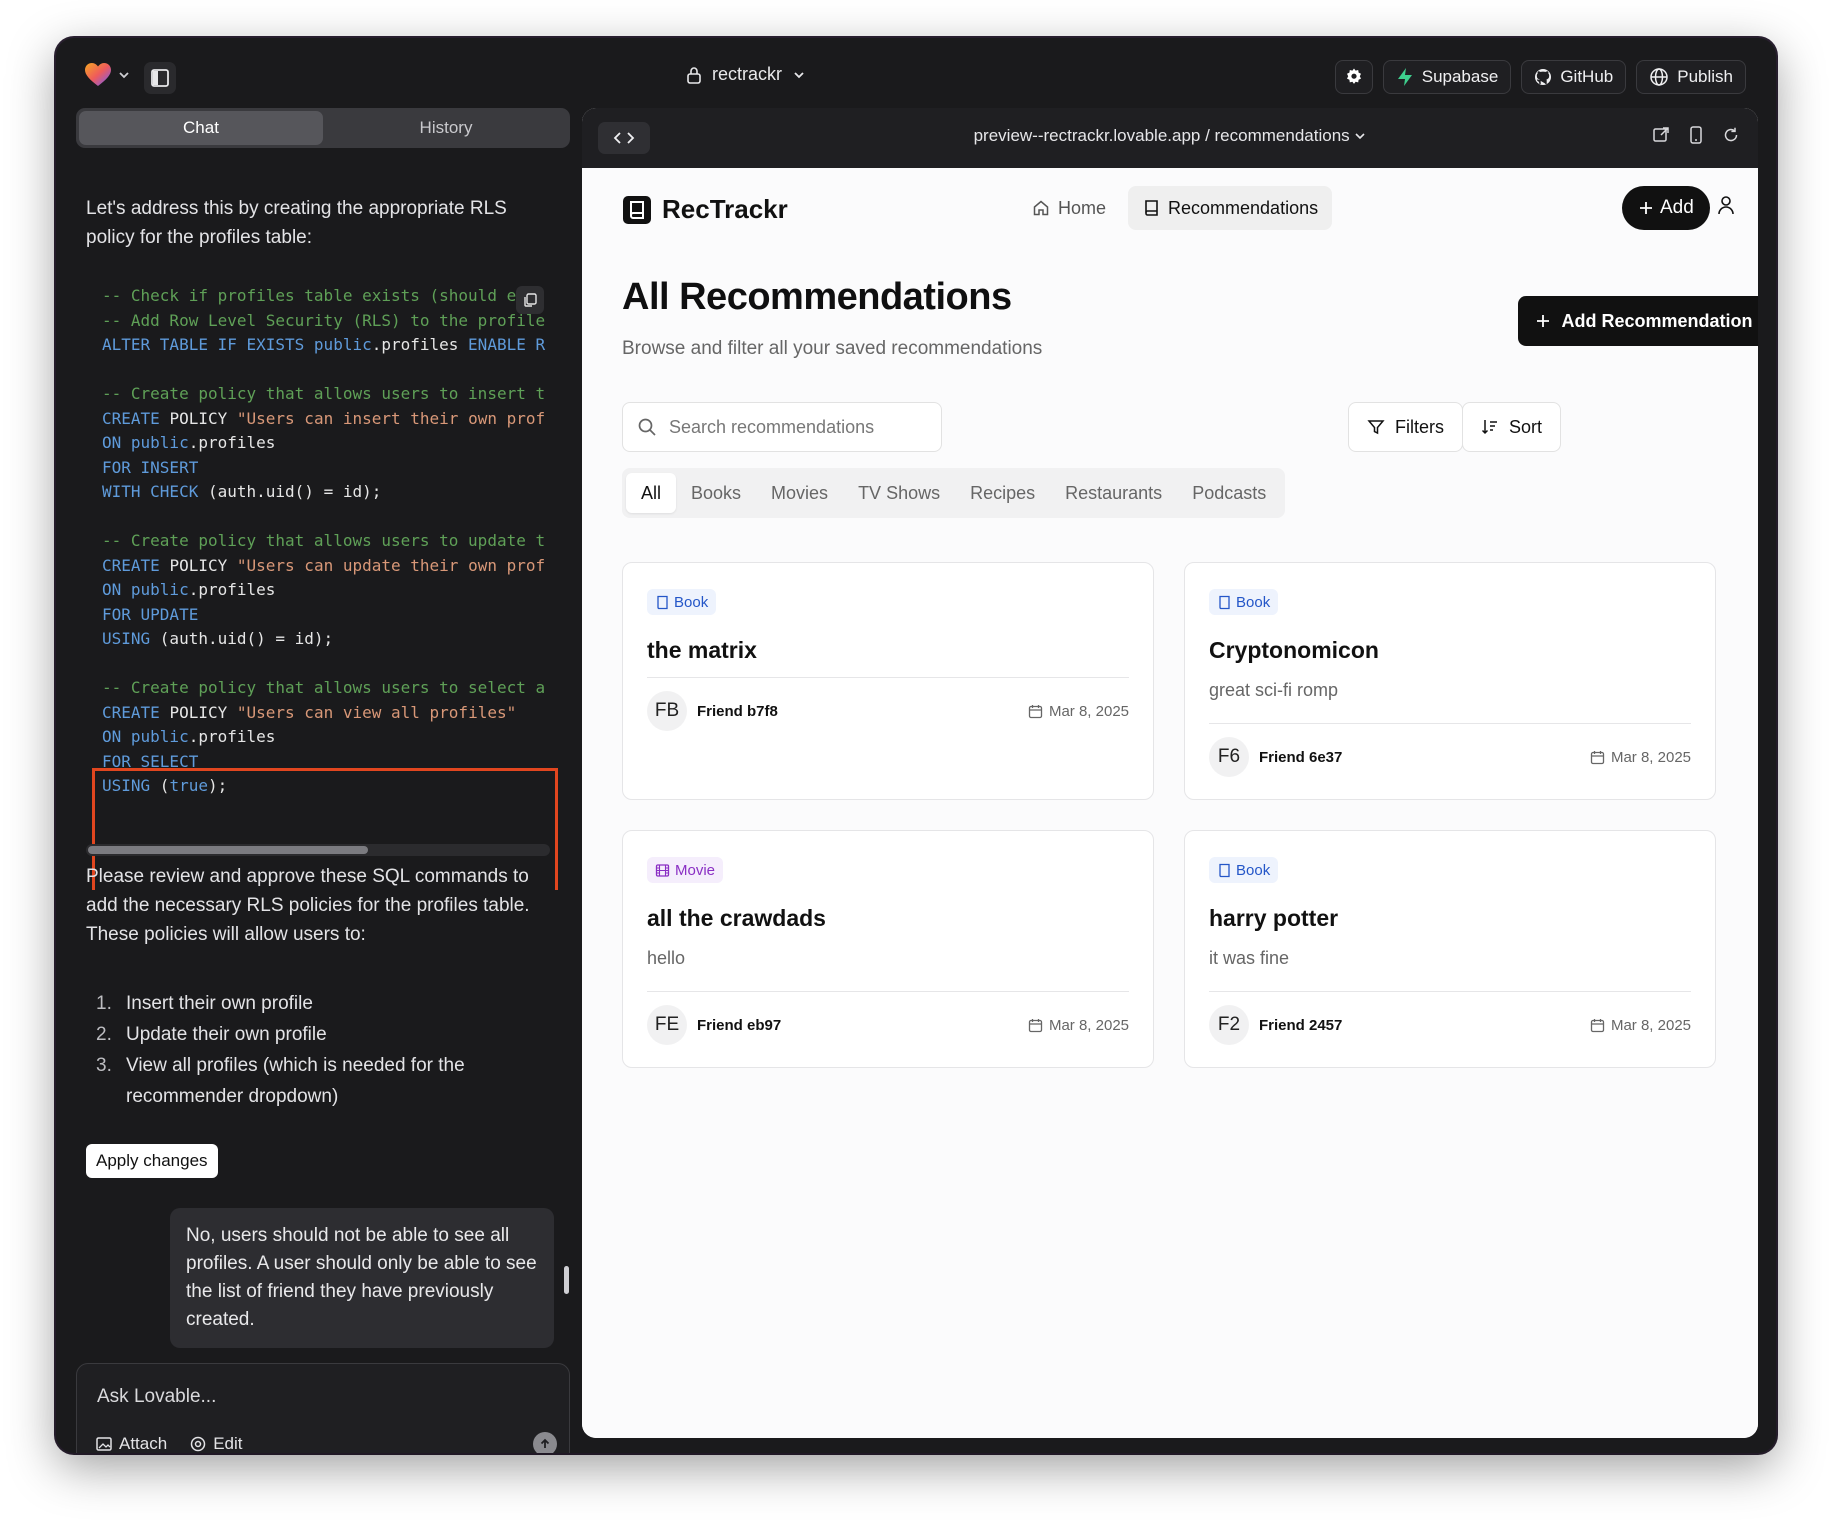 This screenshot has width=1832, height=1527. I want to click on copy-code-button, so click(530, 300).